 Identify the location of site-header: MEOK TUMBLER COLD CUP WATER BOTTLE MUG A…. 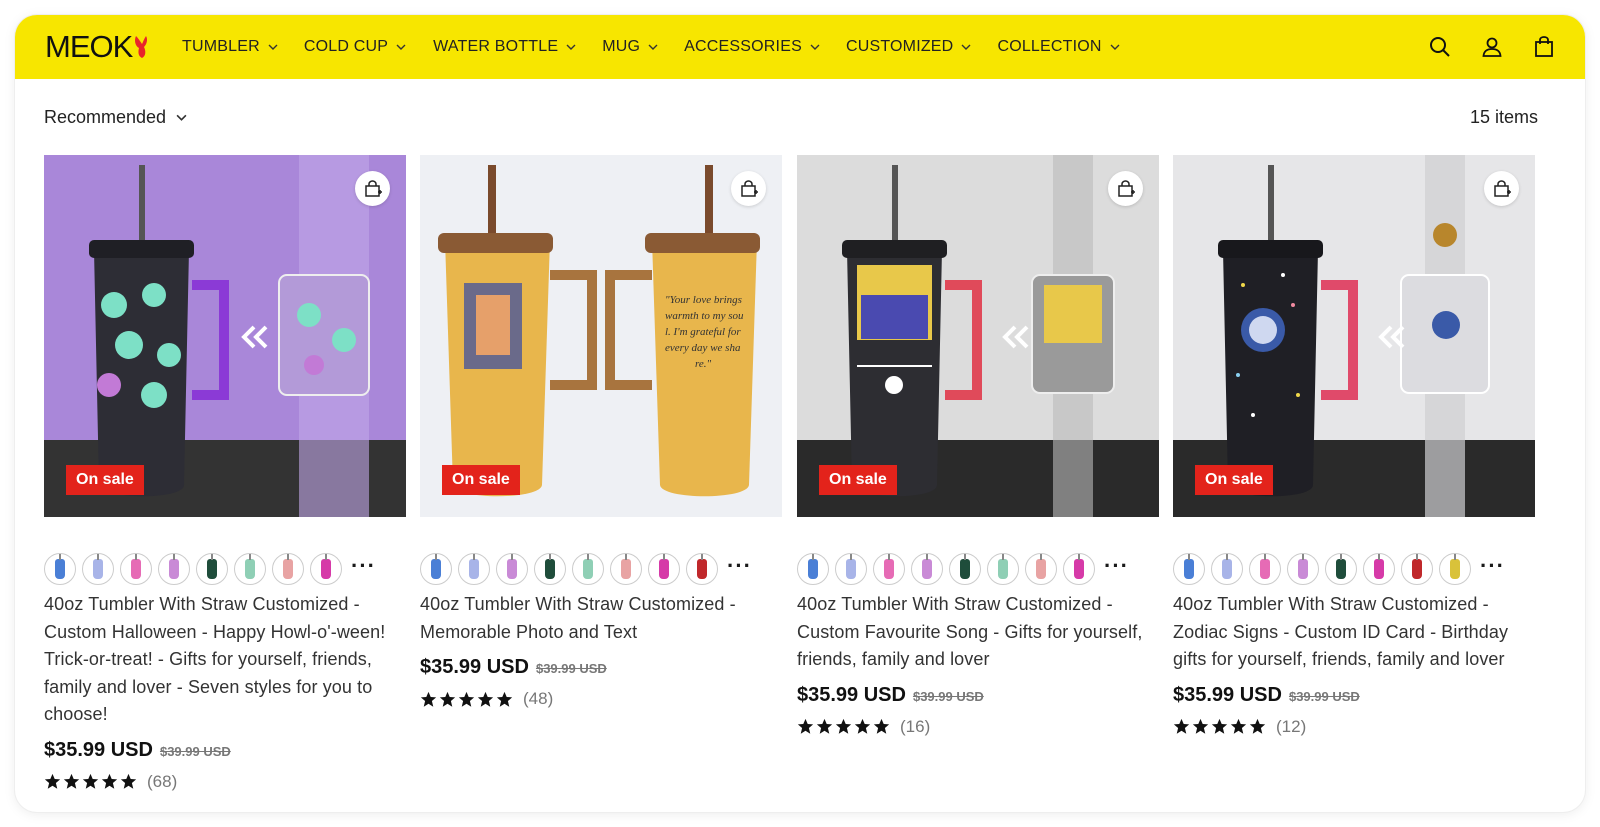
(800, 47).